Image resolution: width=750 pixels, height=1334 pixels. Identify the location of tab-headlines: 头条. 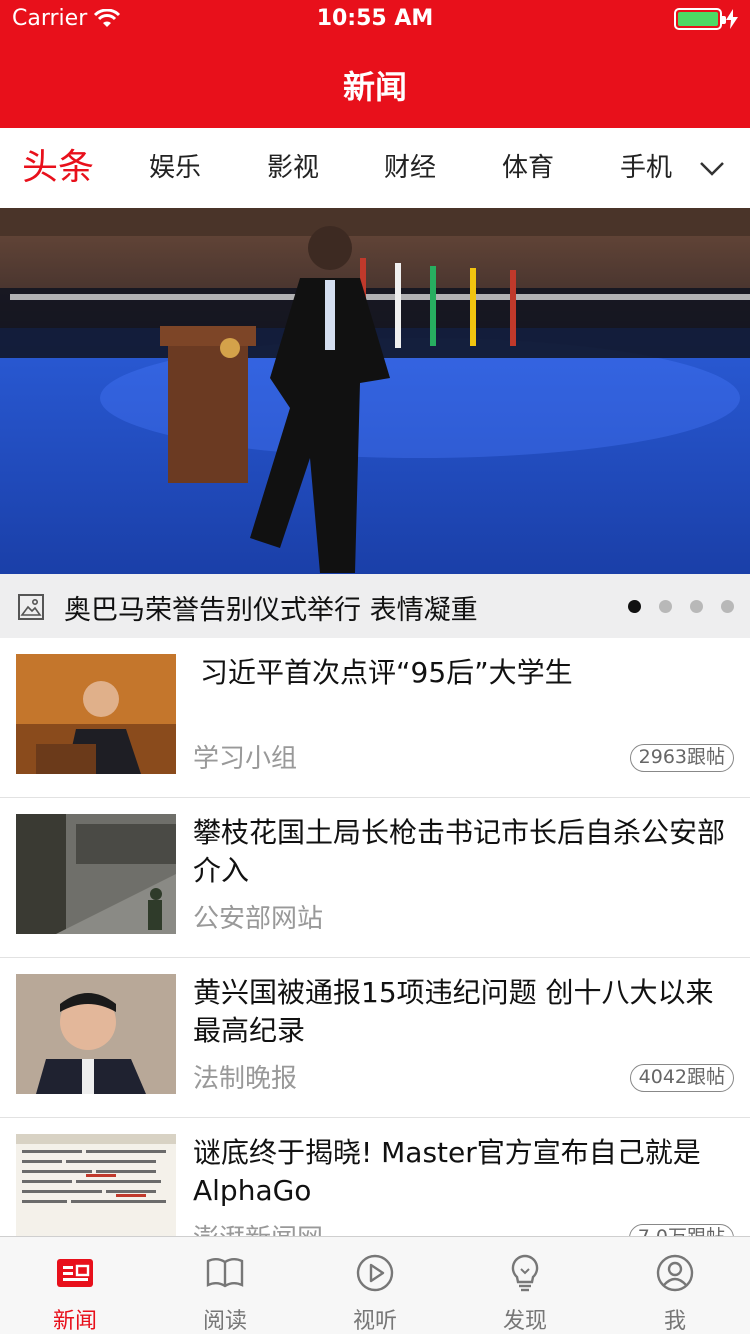
(58, 168).